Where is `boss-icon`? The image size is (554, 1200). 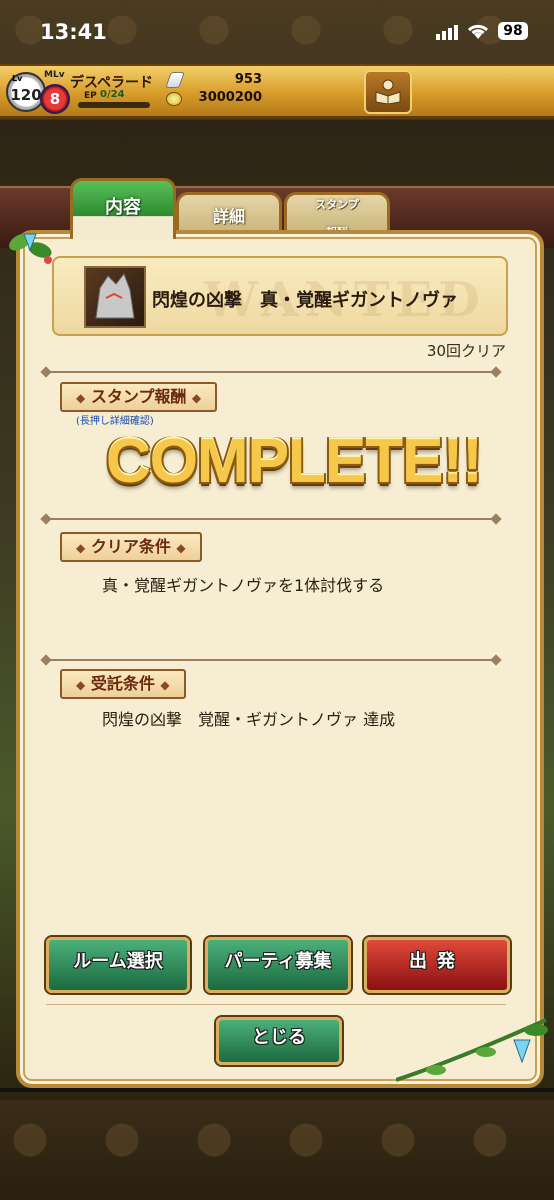 boss-icon is located at coordinates (115, 296).